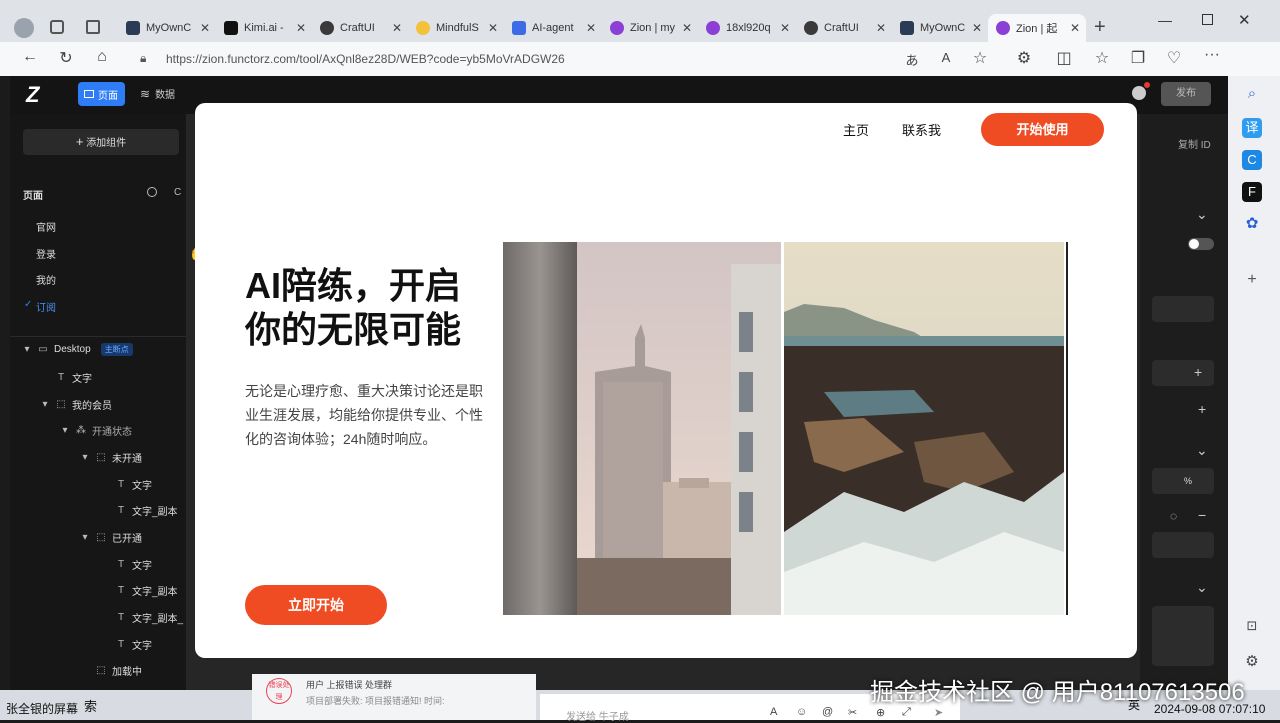  Describe the element at coordinates (111, 537) in the screenshot. I see `tree-node-opened: ▾ ⬚ 已开通` at that location.